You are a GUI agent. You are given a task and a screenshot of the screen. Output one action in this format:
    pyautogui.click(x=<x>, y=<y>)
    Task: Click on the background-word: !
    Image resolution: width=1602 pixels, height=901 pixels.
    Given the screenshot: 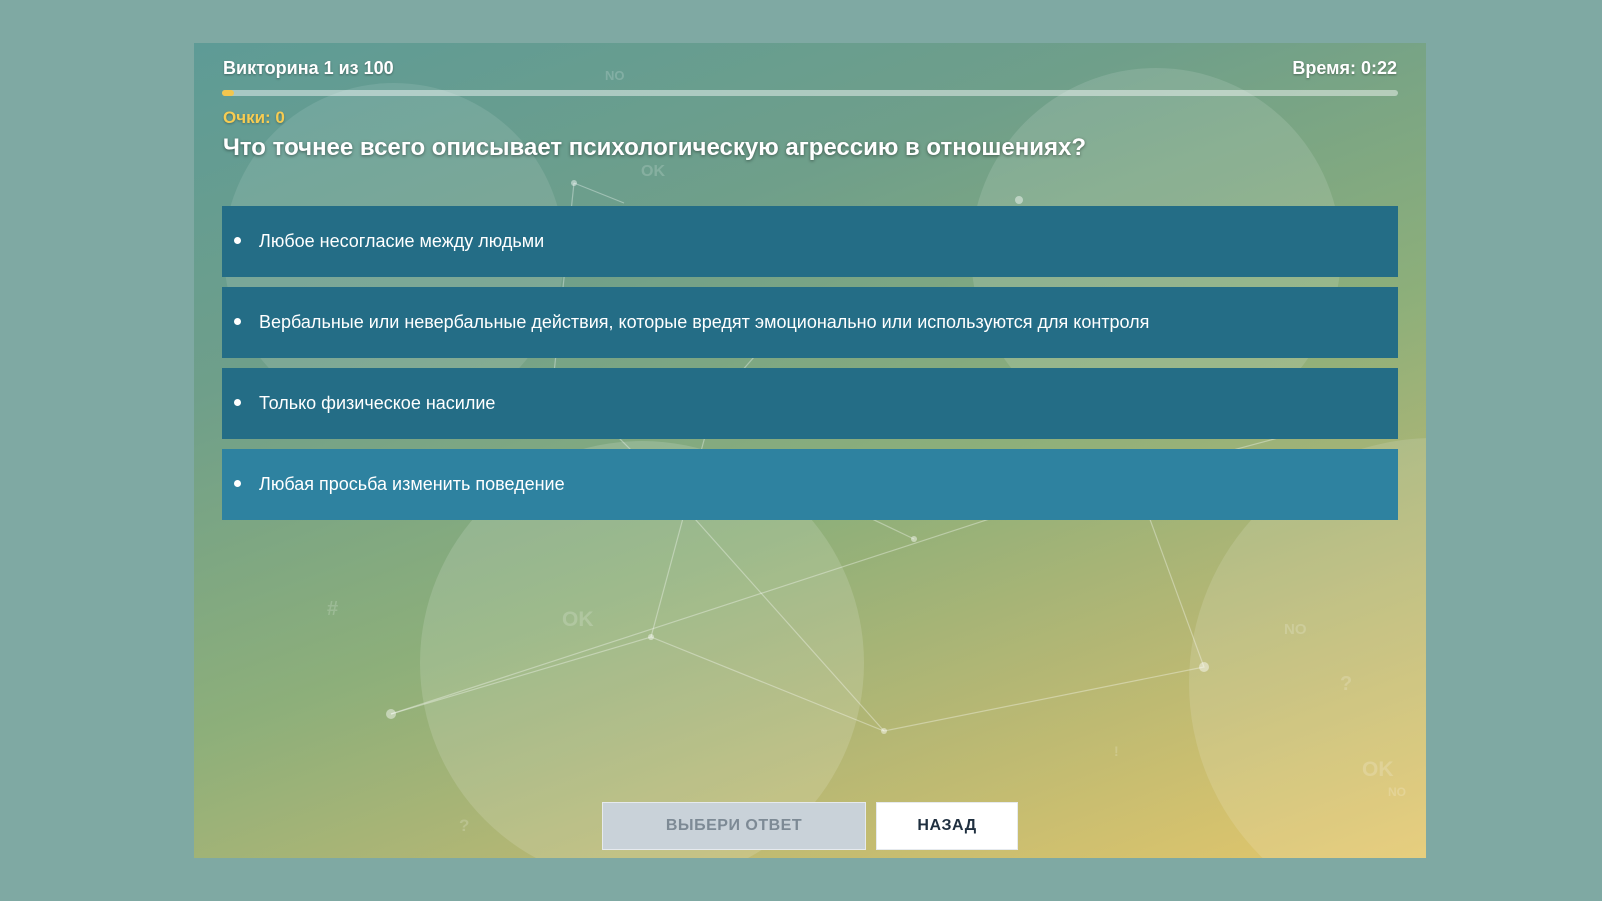 What is the action you would take?
    pyautogui.click(x=1116, y=751)
    